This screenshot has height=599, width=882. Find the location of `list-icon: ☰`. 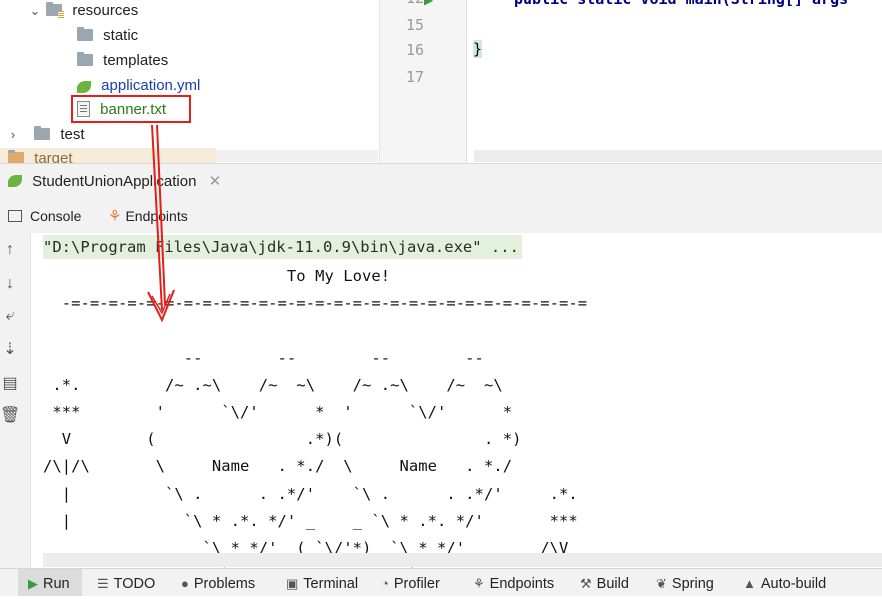

list-icon: ☰ is located at coordinates (103, 583).